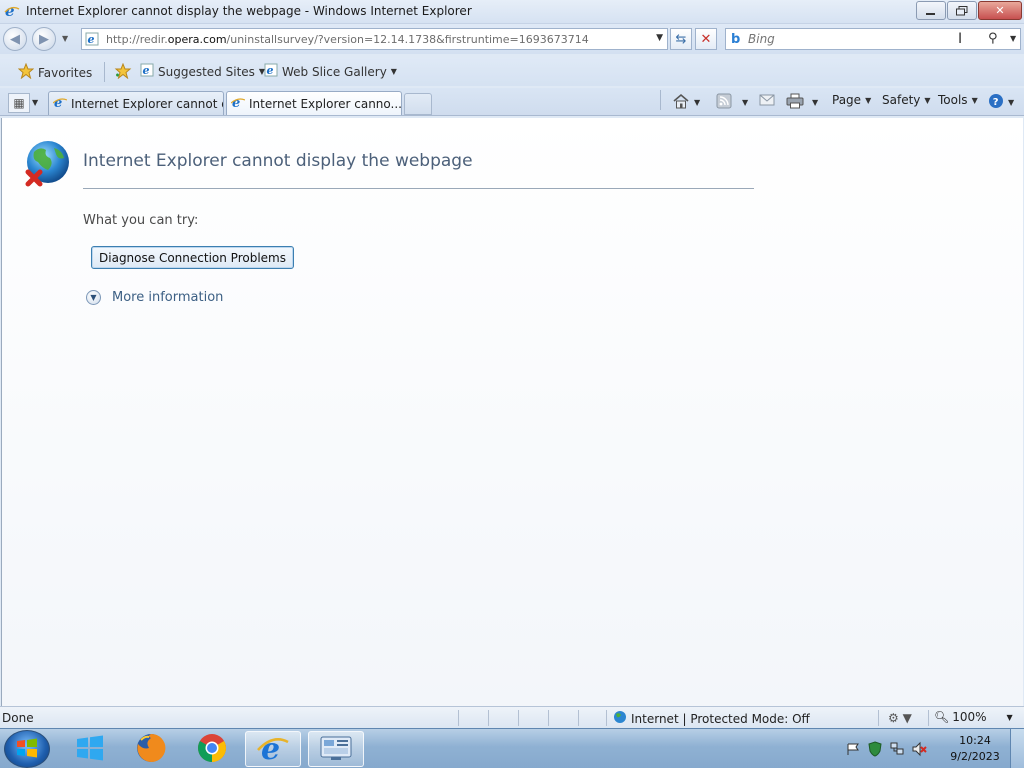 The height and width of the screenshot is (768, 1024). I want to click on compatibility-view-button: ⇆, so click(681, 39).